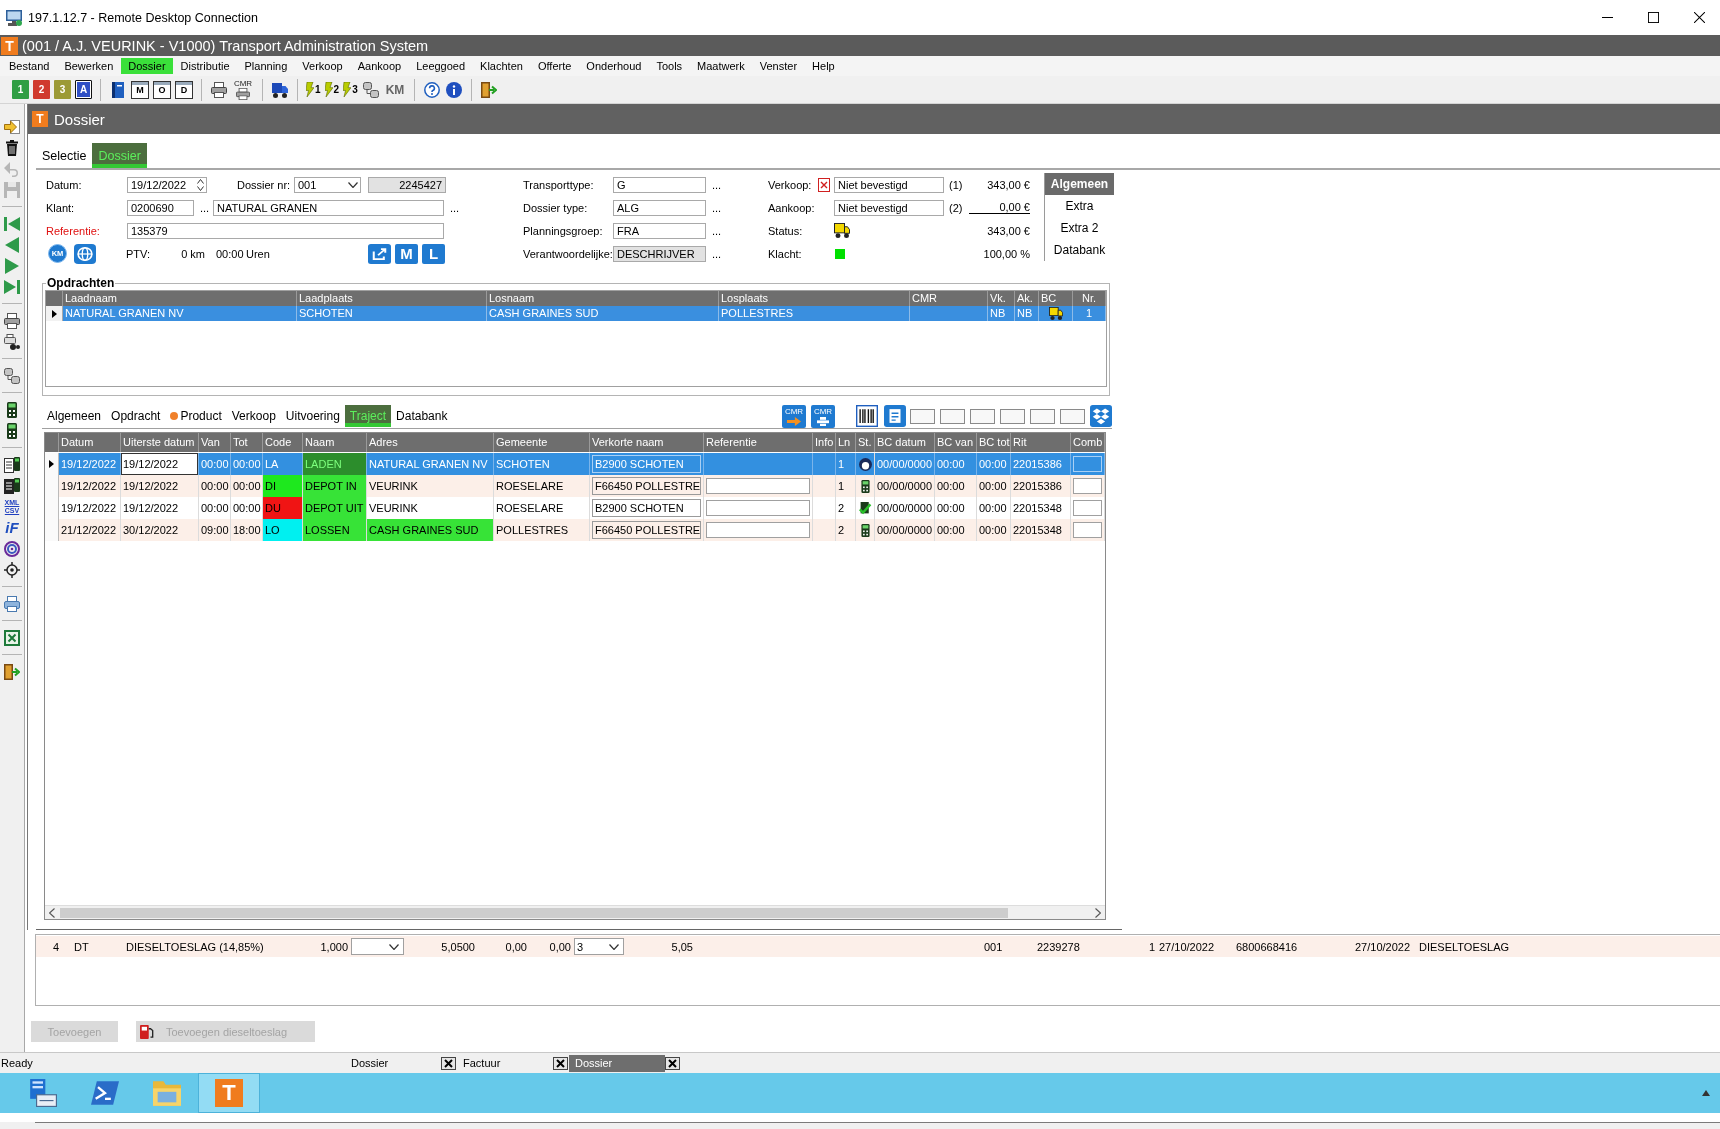  Describe the element at coordinates (406, 253) in the screenshot. I see `letter-button: M` at that location.